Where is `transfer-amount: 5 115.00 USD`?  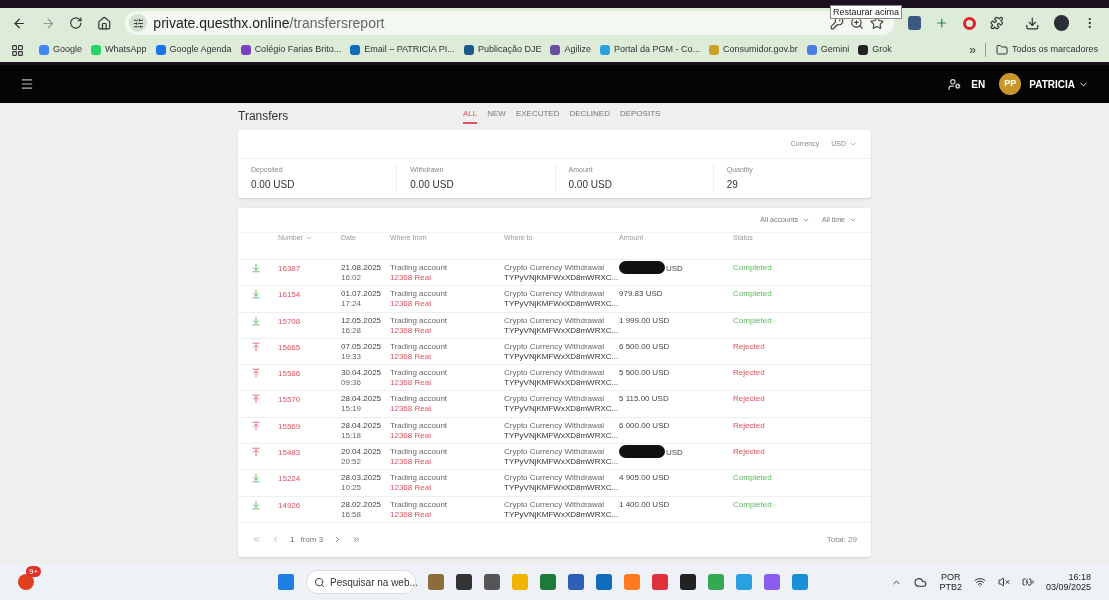 transfer-amount: 5 115.00 USD is located at coordinates (644, 399).